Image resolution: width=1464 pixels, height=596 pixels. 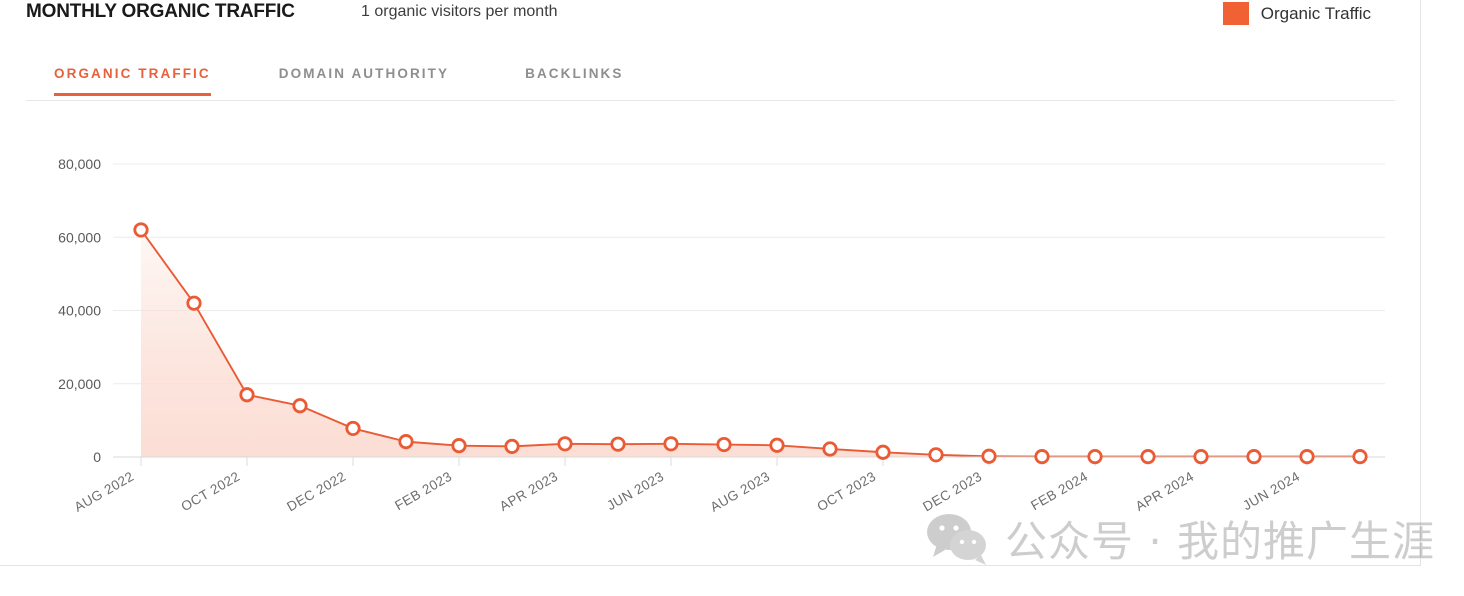 I want to click on x-axis-tick-label: JUN 2023, so click(x=635, y=491).